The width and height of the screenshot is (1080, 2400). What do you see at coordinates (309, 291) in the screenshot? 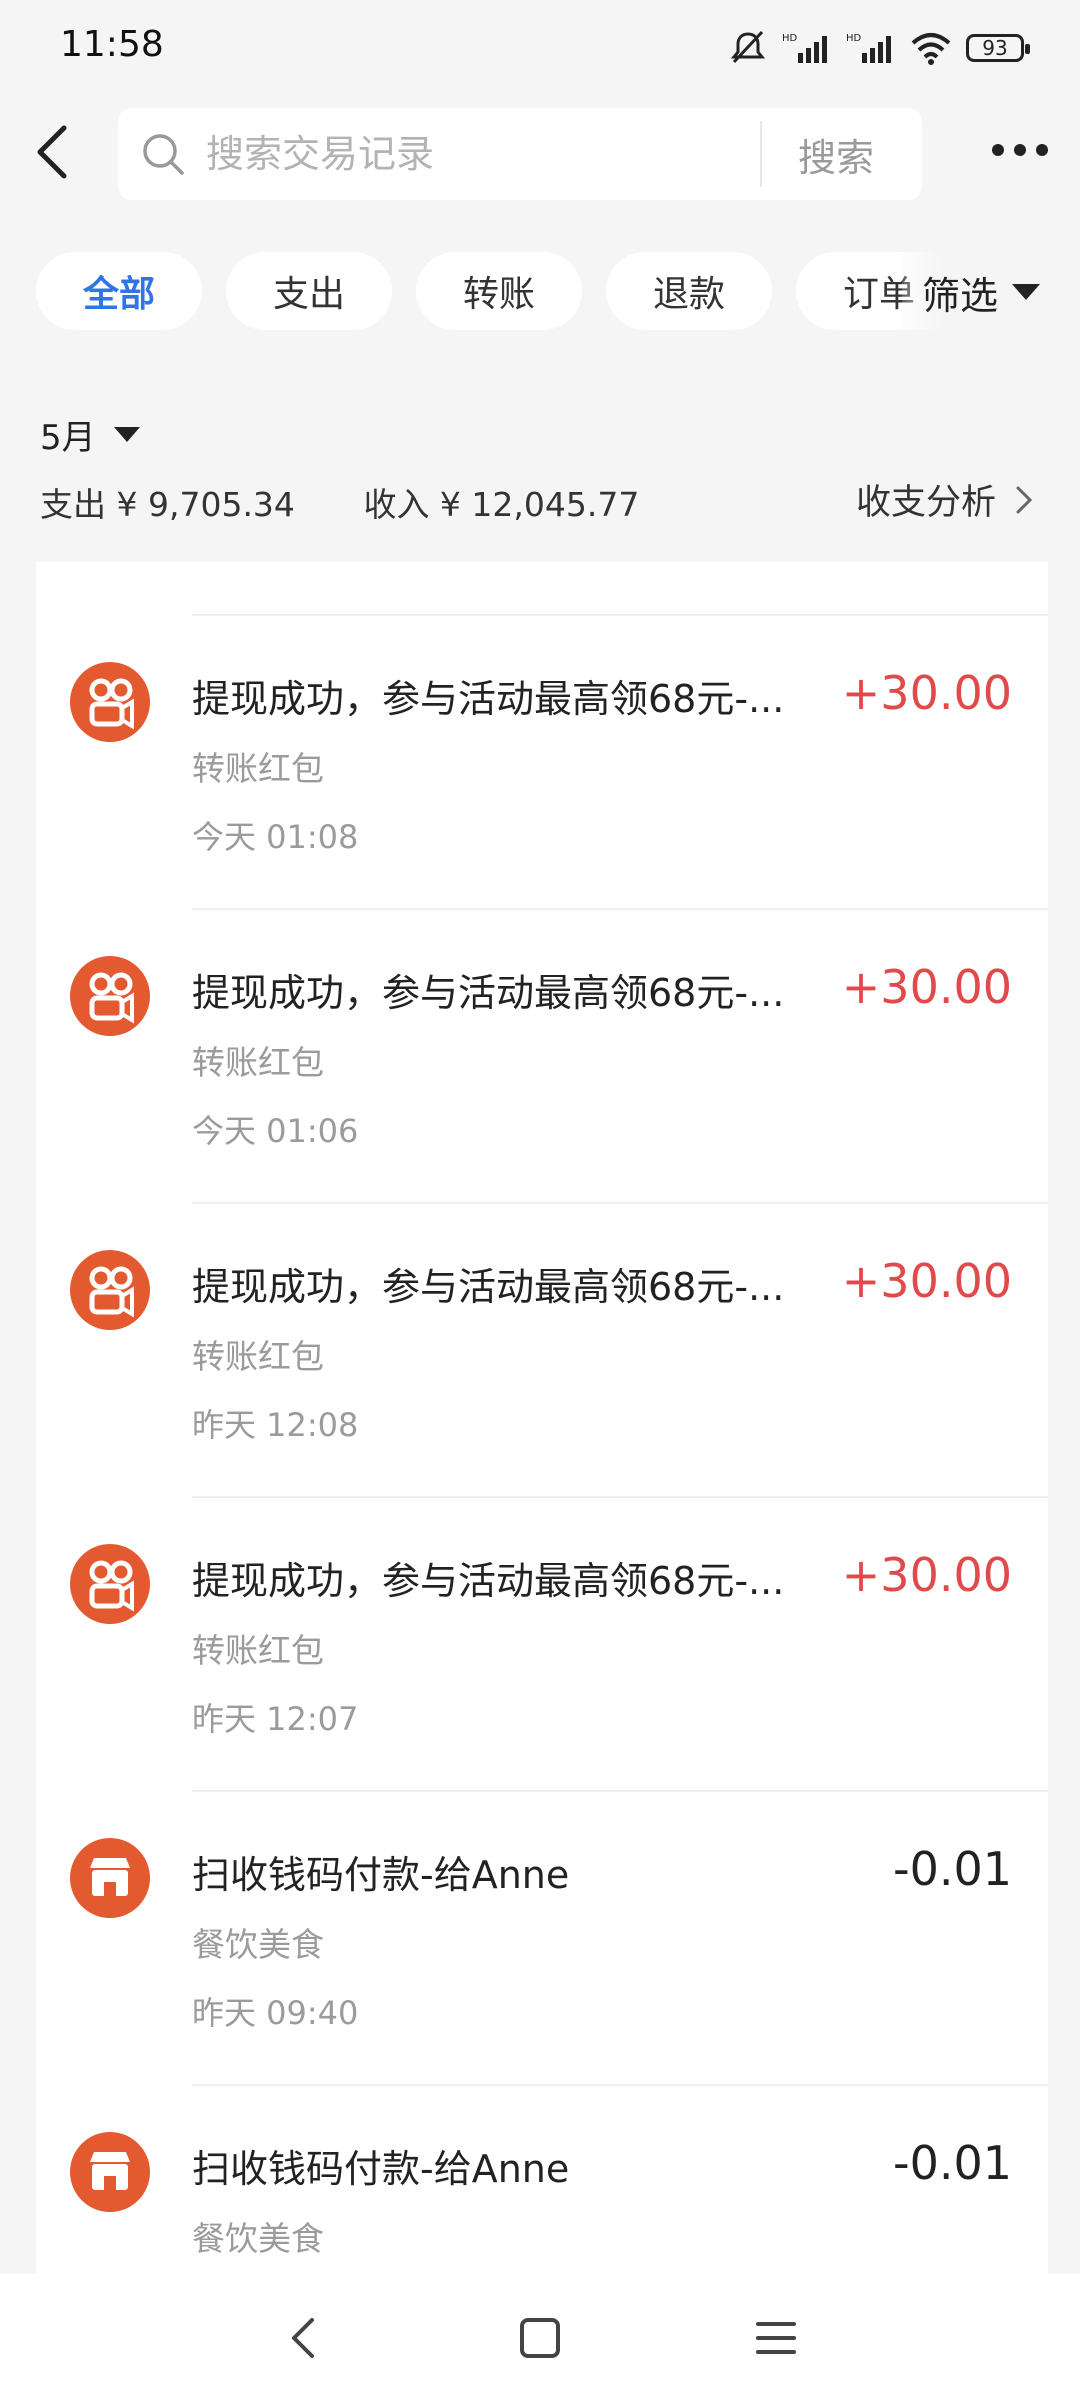
I see `chip-expense: 支出` at bounding box center [309, 291].